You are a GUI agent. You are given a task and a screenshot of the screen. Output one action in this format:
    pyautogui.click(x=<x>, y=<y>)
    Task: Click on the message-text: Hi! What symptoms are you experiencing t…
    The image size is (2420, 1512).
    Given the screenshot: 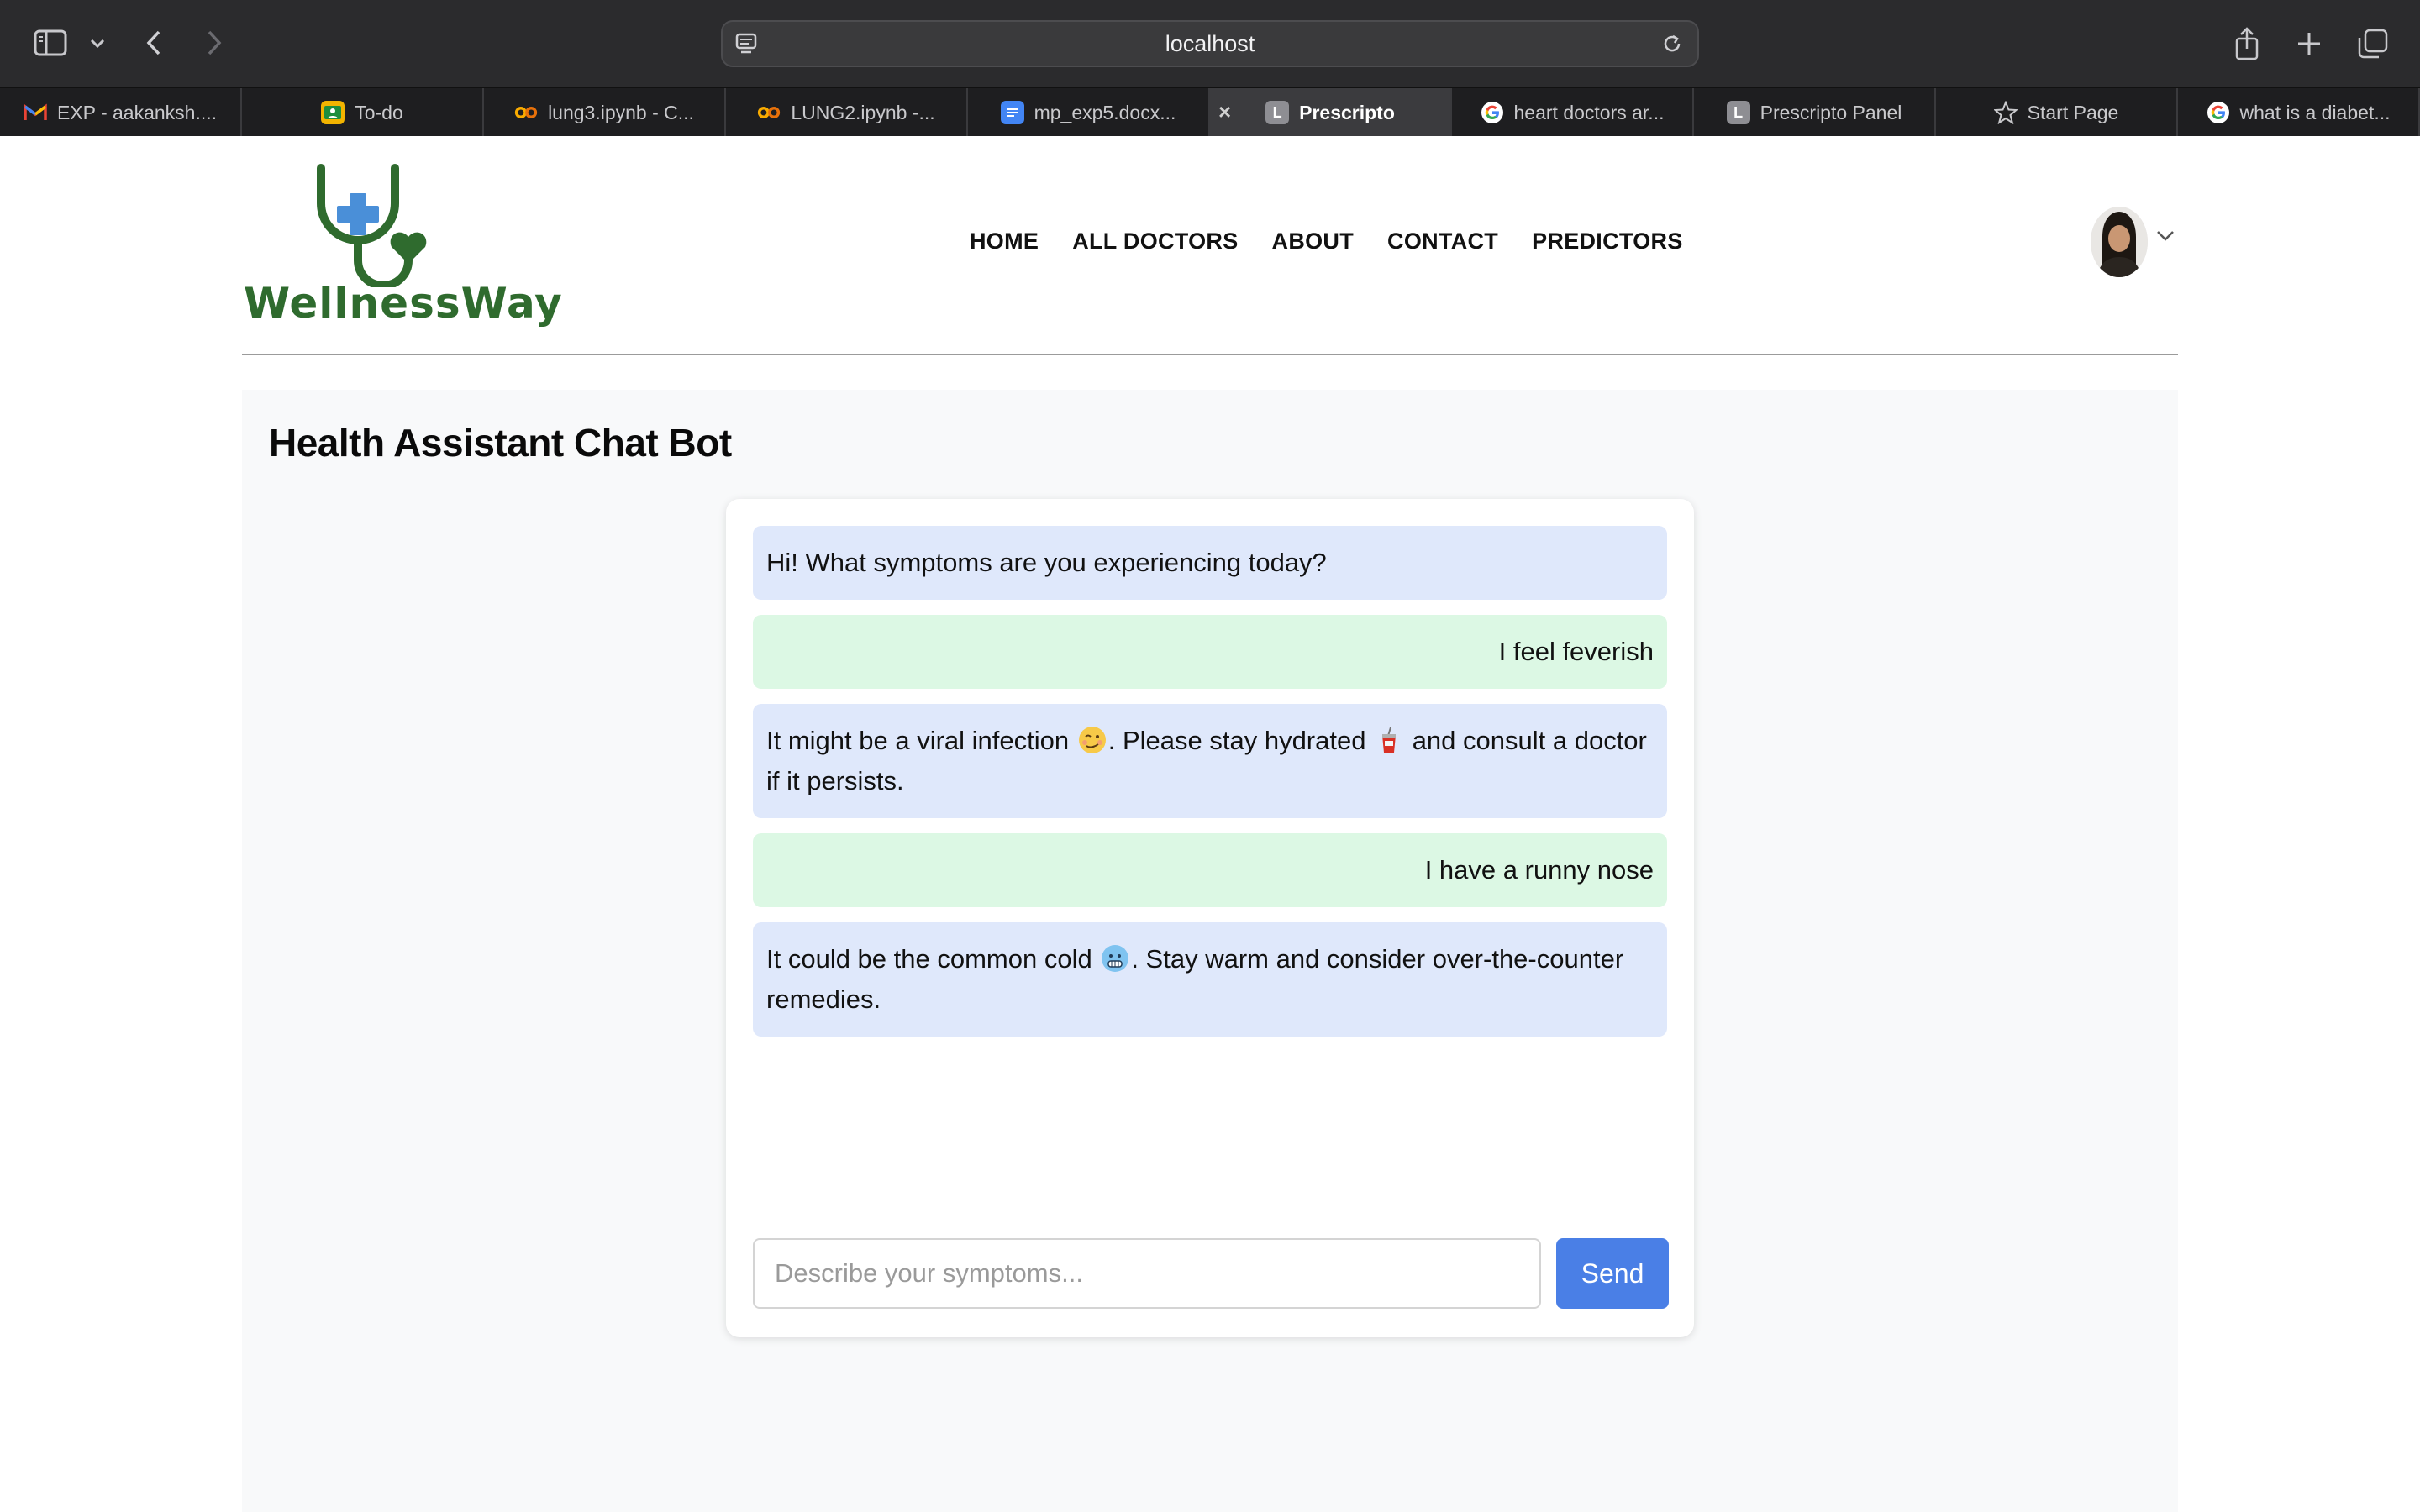 What is the action you would take?
    pyautogui.click(x=1046, y=562)
    